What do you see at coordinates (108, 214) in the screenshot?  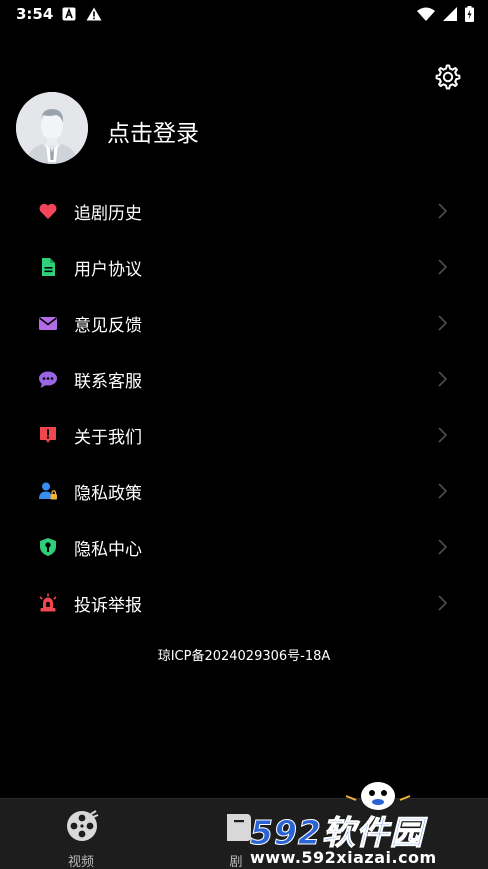 I see `menu-item-label: 追剧历史` at bounding box center [108, 214].